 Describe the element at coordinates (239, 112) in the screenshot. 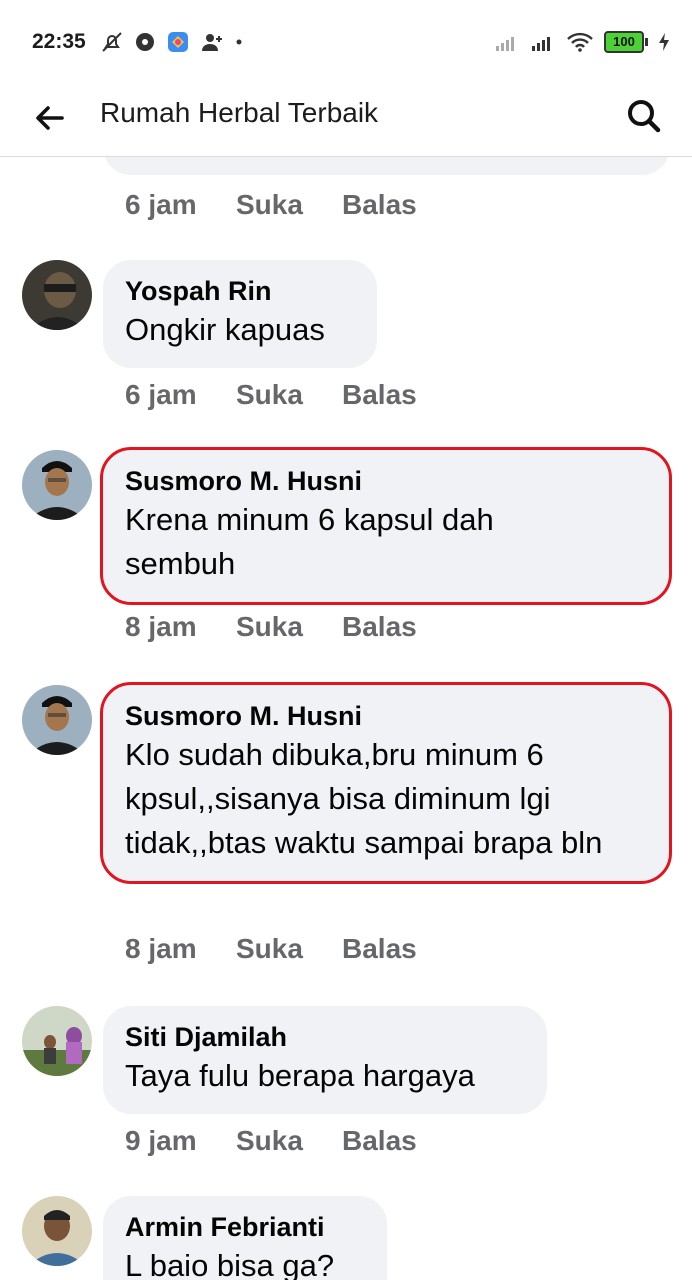

I see `page-title: Rumah Herbal Terbaik` at that location.